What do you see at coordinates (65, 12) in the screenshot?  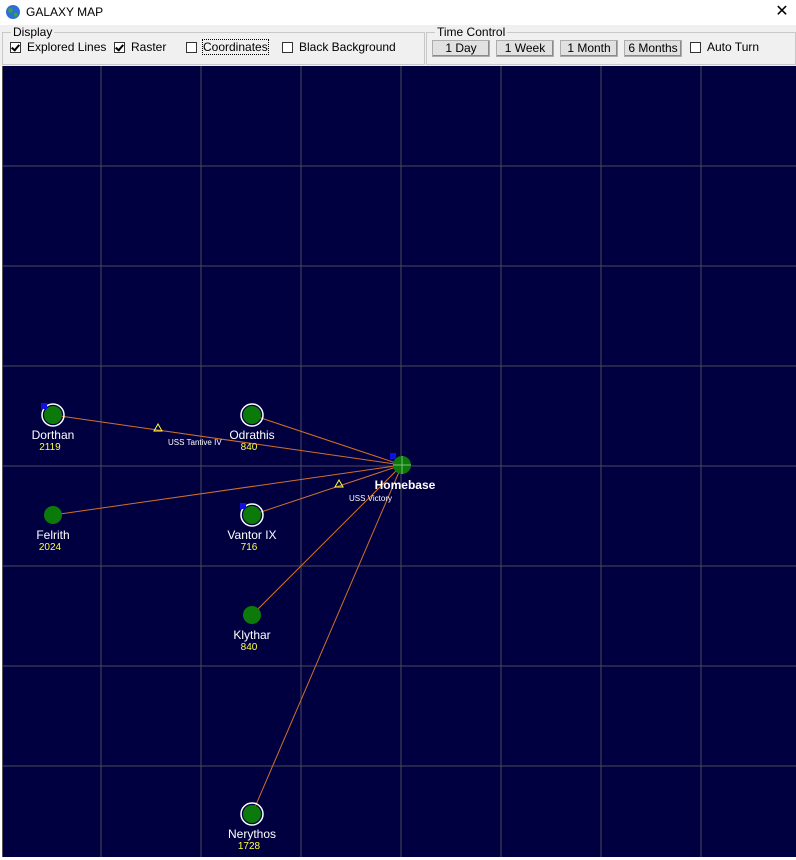 I see `window-title: GALAXY MAP` at bounding box center [65, 12].